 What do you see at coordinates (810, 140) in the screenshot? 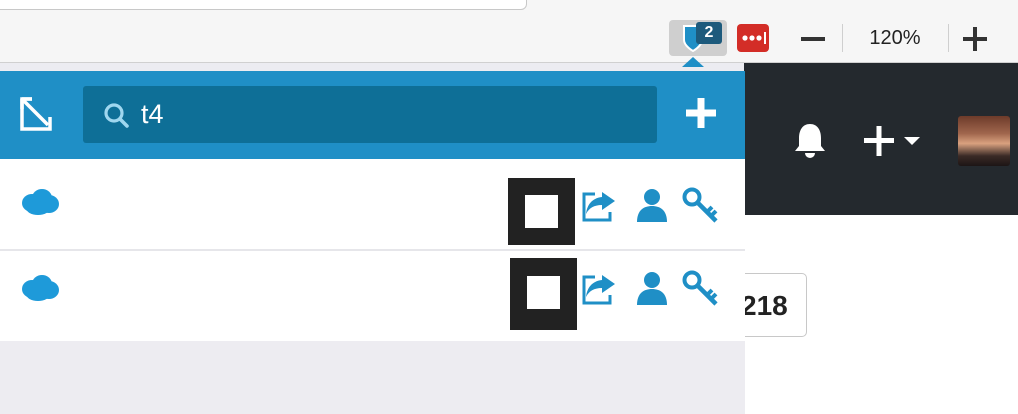
I see `bell-icon` at bounding box center [810, 140].